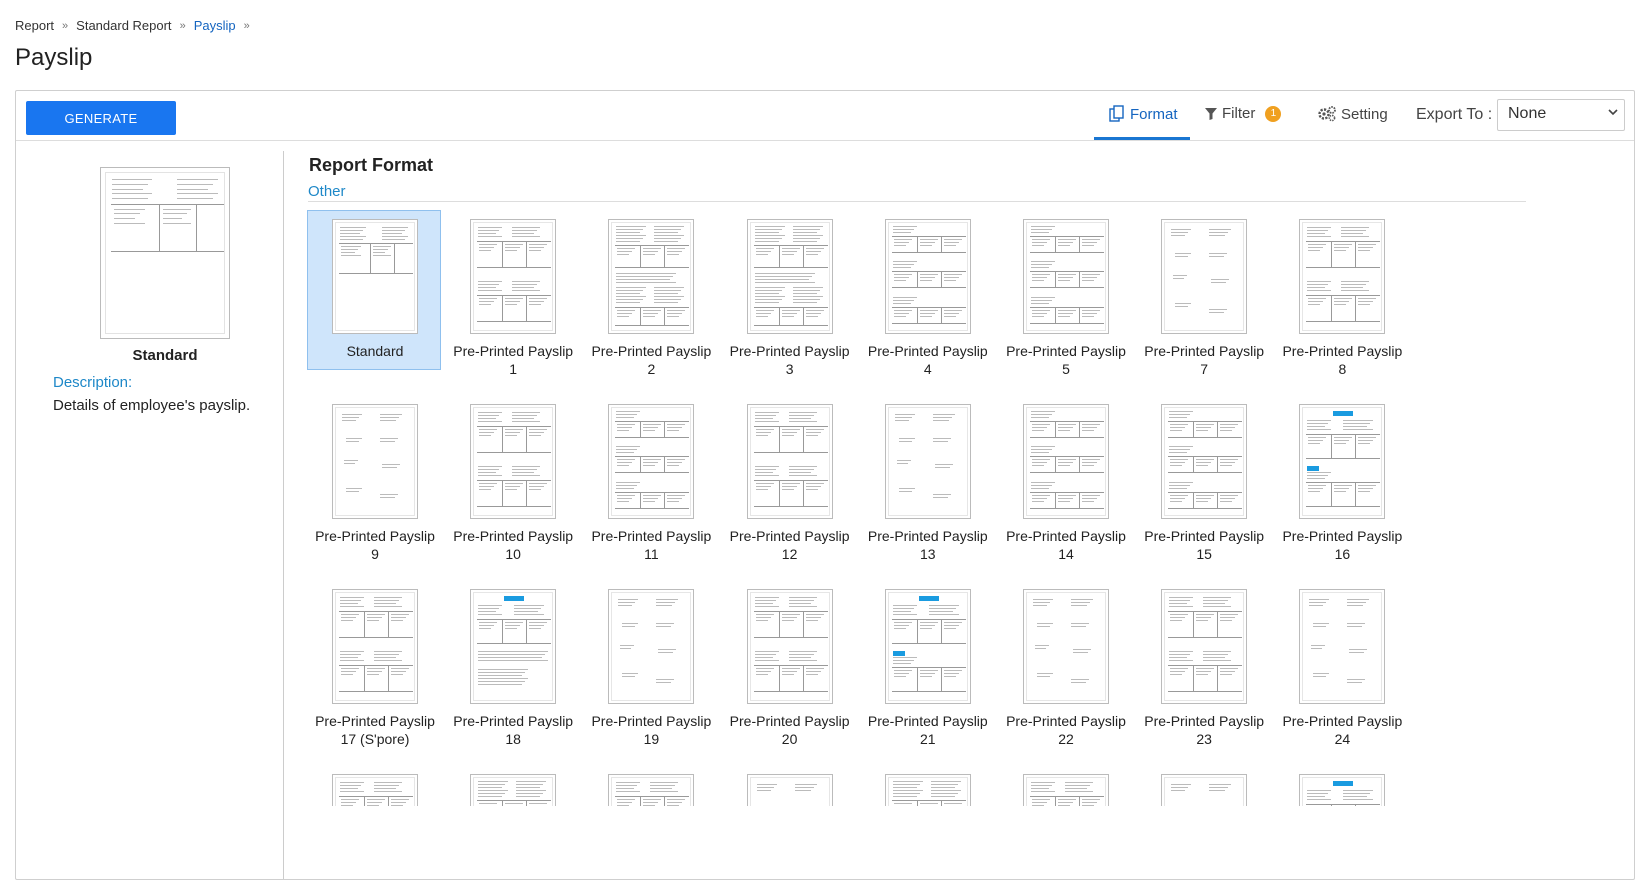 The image size is (1638, 884). I want to click on format-option: Pre-Printed Payslip 3, so click(789, 293).